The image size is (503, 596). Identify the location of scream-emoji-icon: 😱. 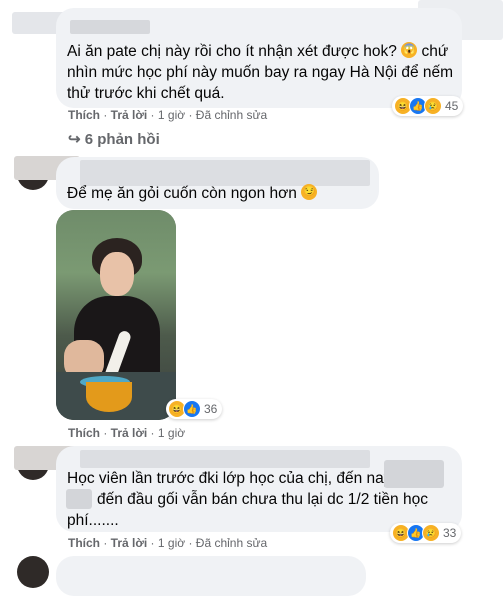
(409, 50).